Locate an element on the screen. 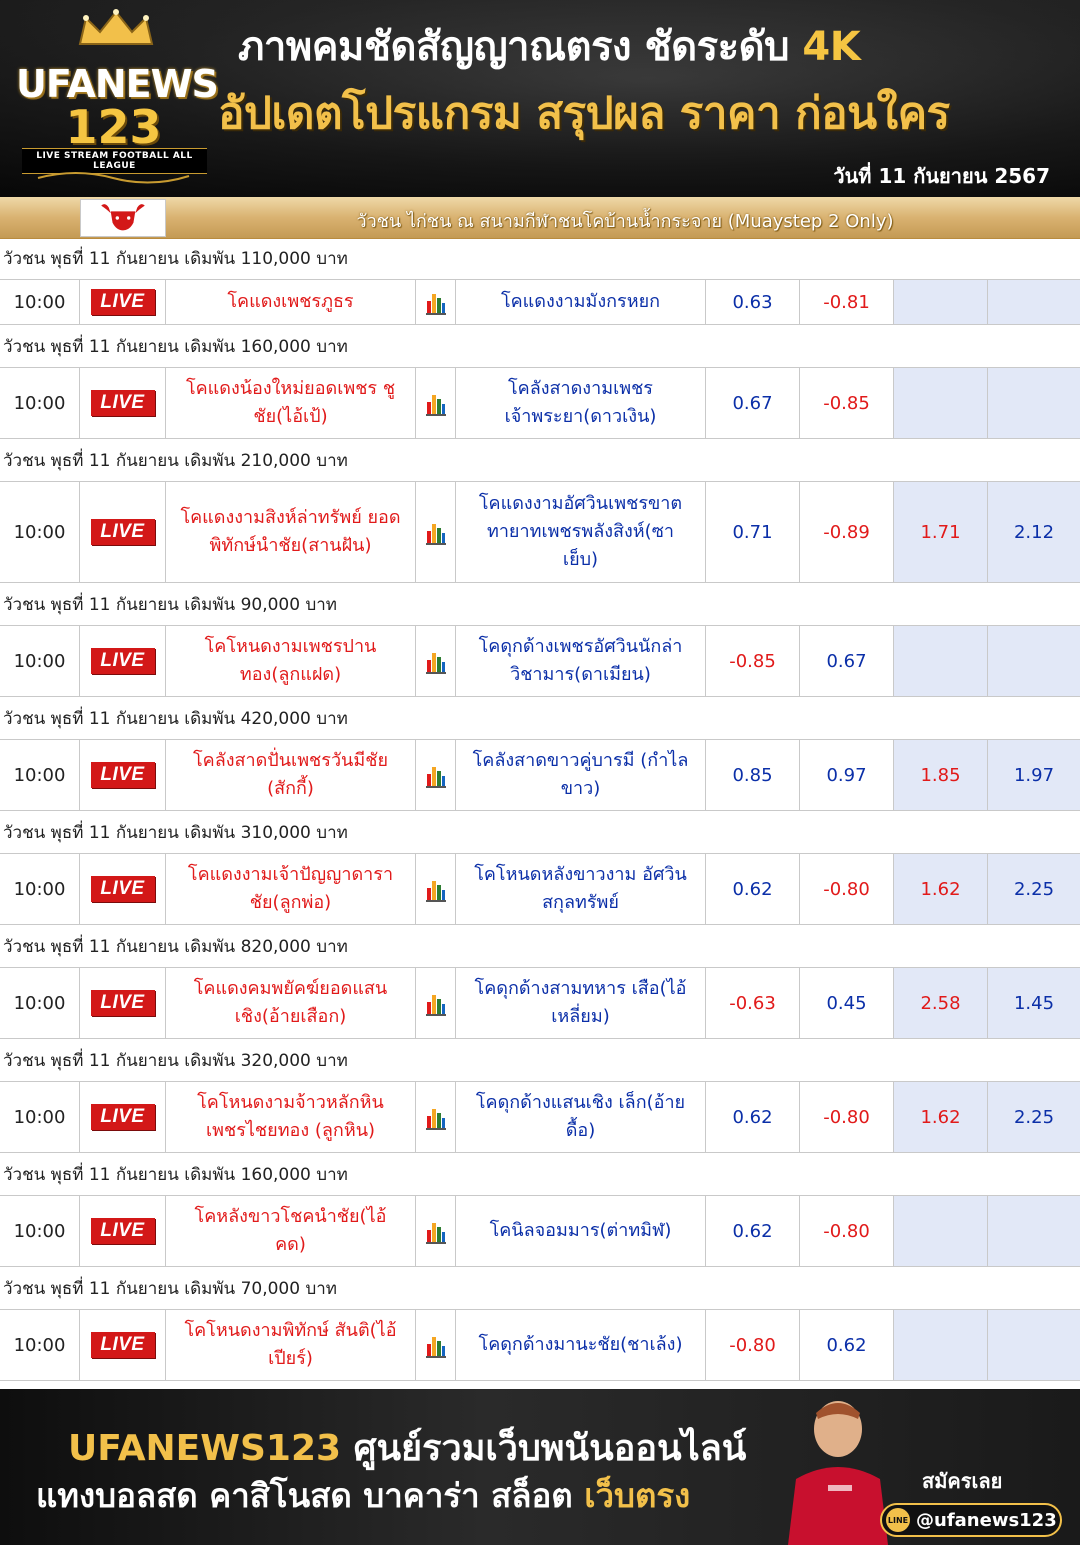 Image resolution: width=1080 pixels, height=1545 pixels. odds-handicap-home: 0.63 is located at coordinates (753, 302).